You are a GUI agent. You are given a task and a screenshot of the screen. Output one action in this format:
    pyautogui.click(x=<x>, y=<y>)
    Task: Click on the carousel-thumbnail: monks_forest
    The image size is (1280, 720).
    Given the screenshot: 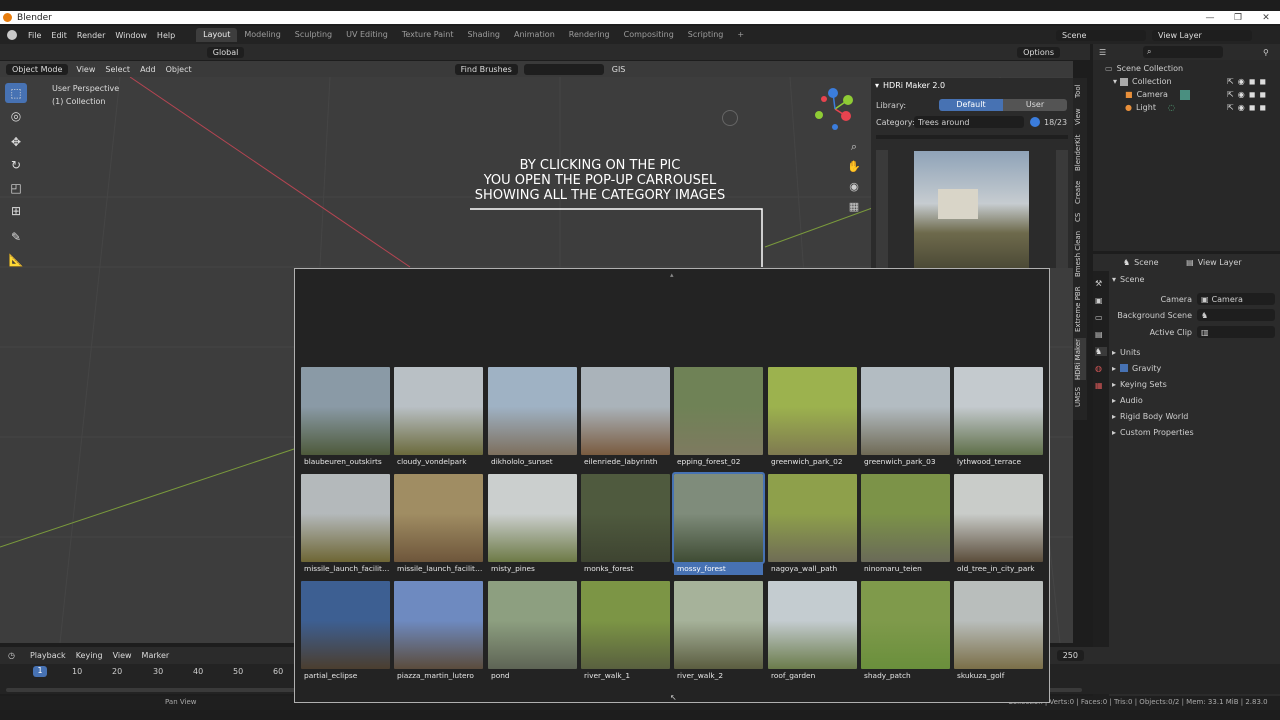 What is the action you would take?
    pyautogui.click(x=625, y=524)
    